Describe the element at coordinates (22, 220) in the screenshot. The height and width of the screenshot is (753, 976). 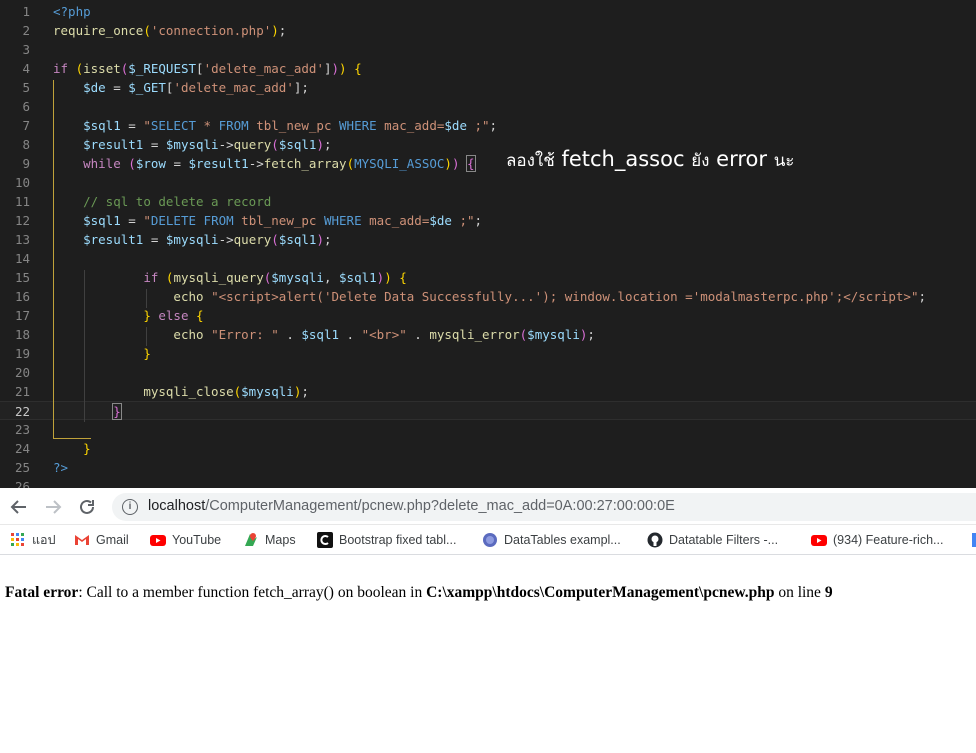
I see `line-number: 12` at that location.